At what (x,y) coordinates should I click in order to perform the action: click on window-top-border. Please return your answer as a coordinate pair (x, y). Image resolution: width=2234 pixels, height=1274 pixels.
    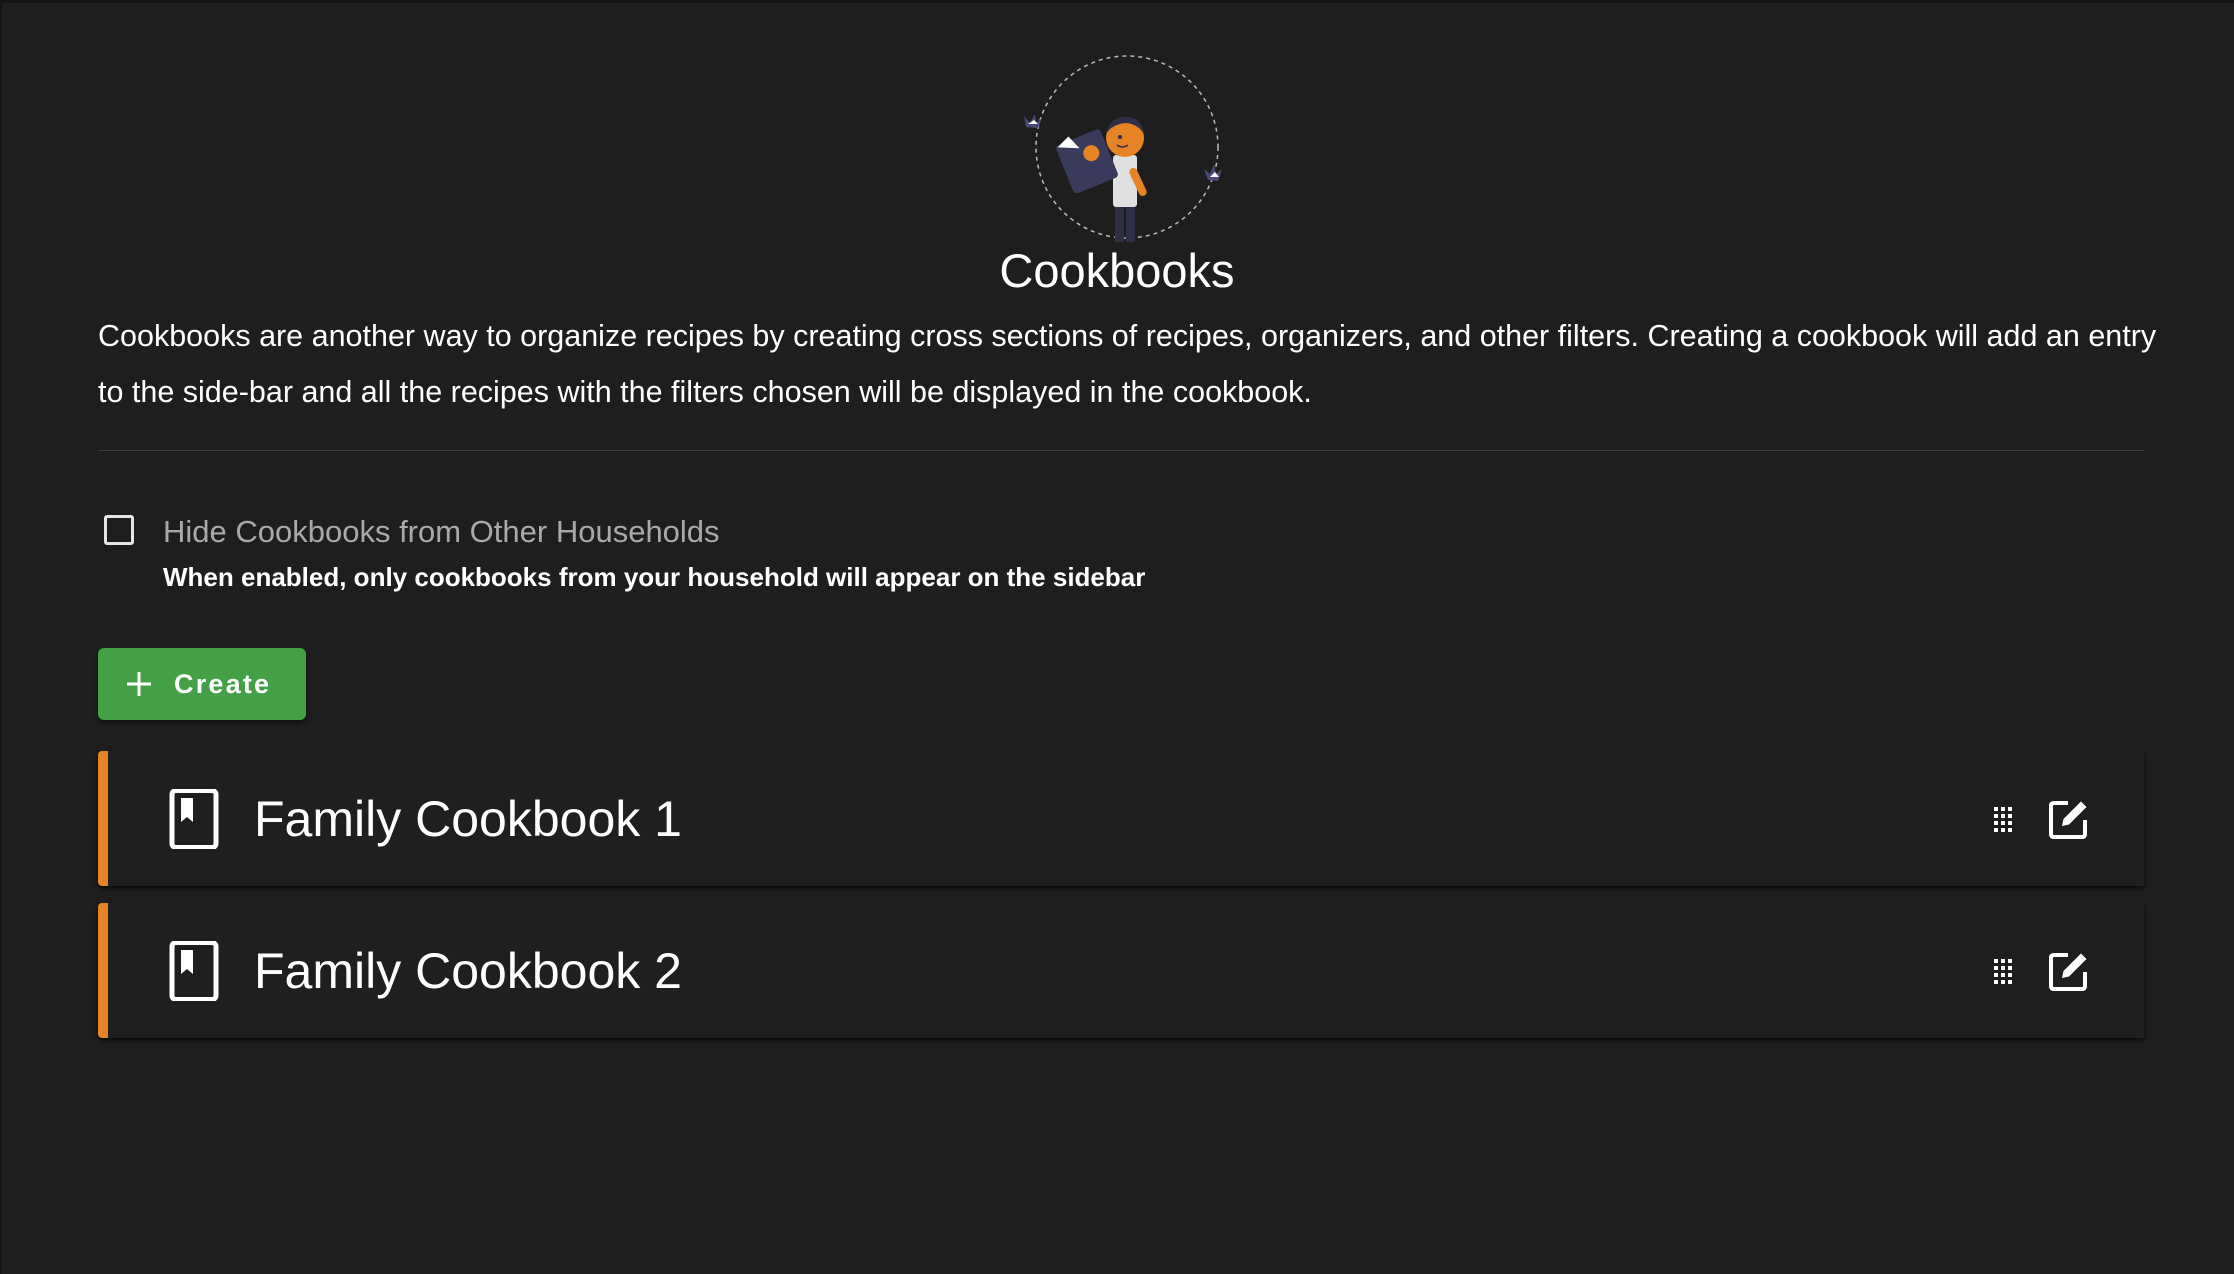
    Looking at the image, I should click on (1117, 1).